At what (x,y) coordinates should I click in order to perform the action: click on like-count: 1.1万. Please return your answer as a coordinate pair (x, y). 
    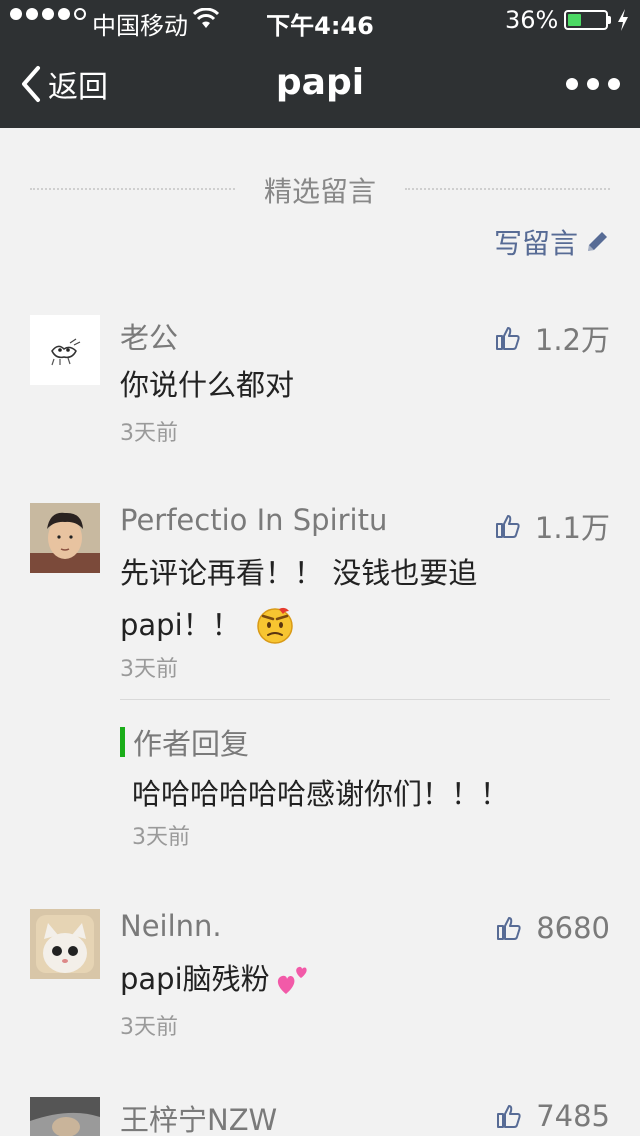
    Looking at the image, I should click on (572, 528).